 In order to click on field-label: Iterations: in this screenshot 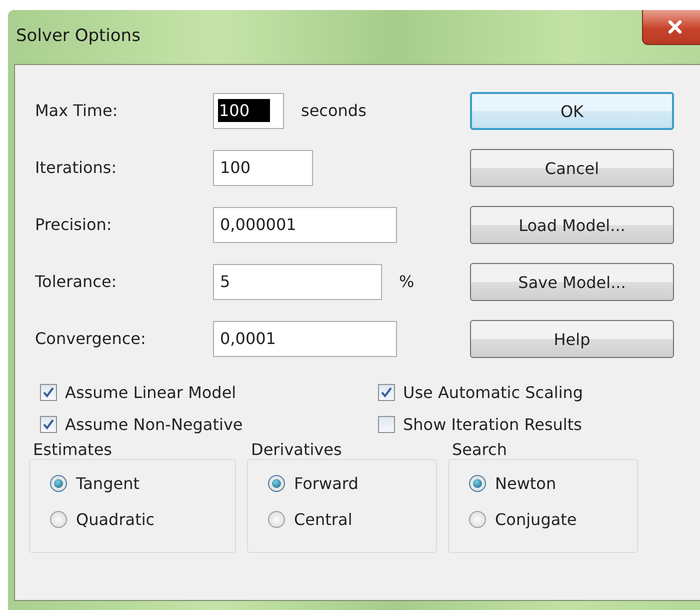, I will do `click(76, 167)`.